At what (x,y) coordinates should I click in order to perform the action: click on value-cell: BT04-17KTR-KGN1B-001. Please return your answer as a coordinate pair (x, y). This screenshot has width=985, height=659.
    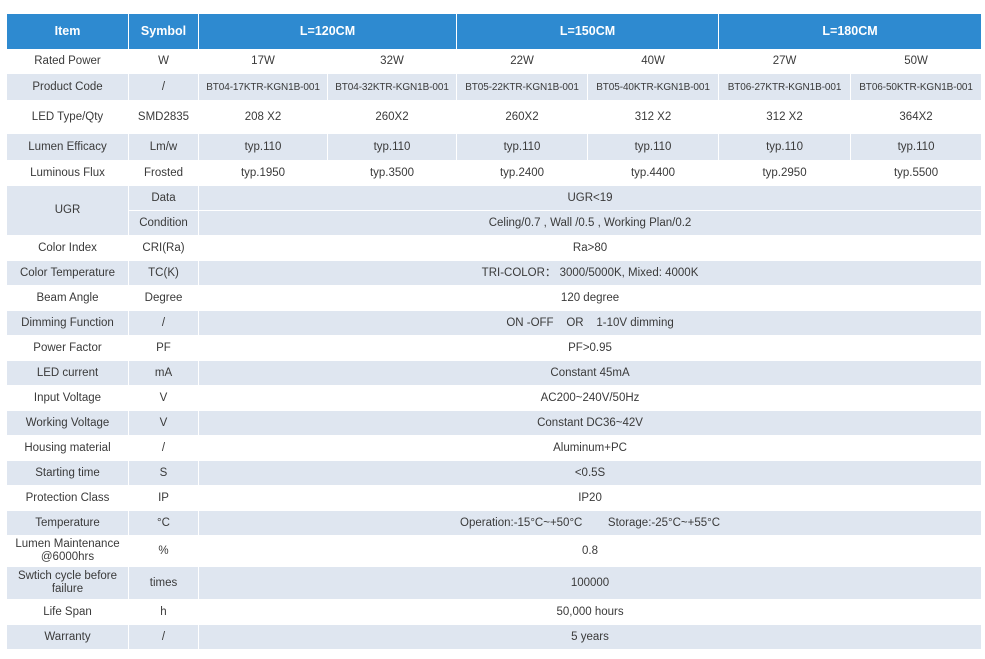
    Looking at the image, I should click on (263, 87).